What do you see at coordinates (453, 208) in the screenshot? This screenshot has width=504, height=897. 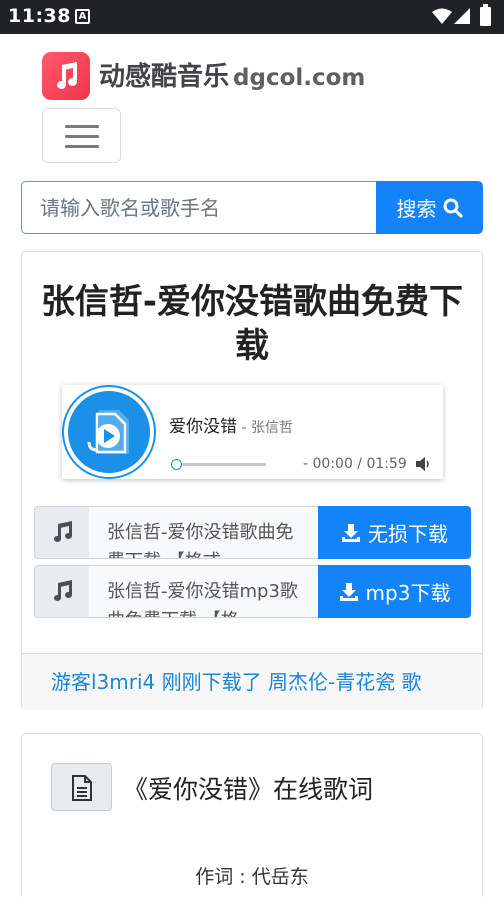 I see `search-icon` at bounding box center [453, 208].